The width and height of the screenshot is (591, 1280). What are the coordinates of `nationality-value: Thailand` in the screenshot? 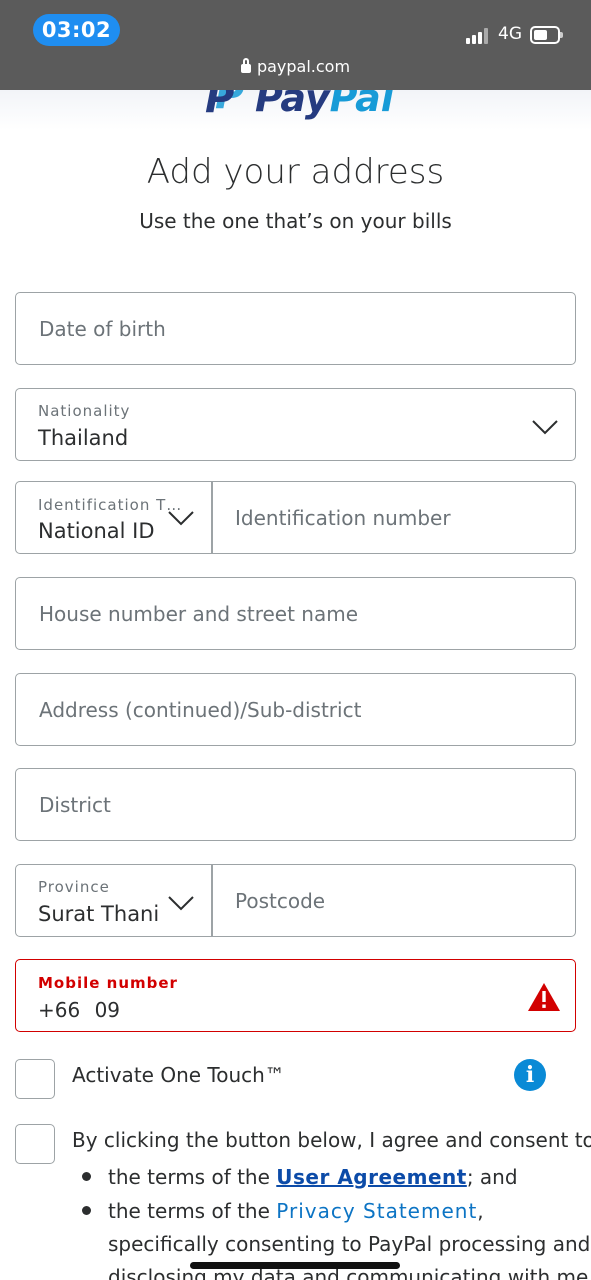 It's located at (83, 438).